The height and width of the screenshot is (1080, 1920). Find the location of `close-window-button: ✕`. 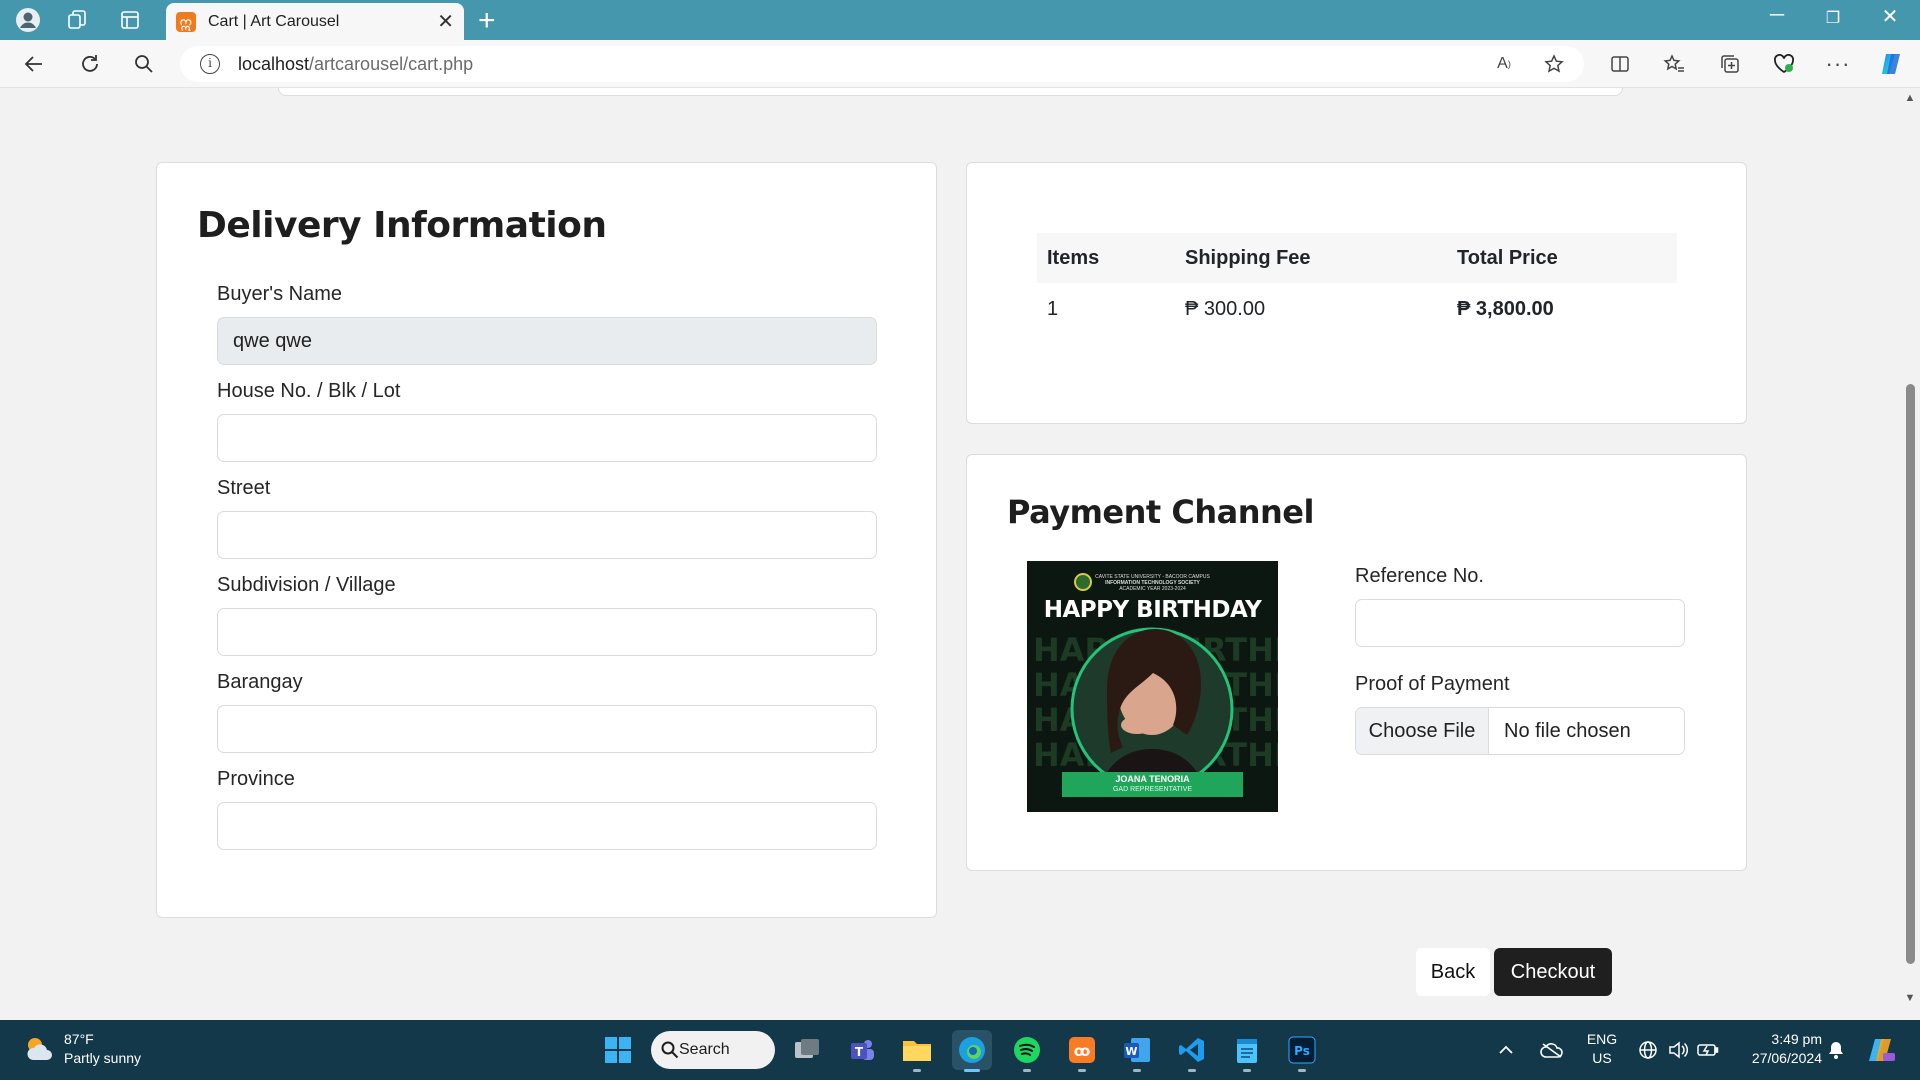

close-window-button: ✕ is located at coordinates (1890, 16).